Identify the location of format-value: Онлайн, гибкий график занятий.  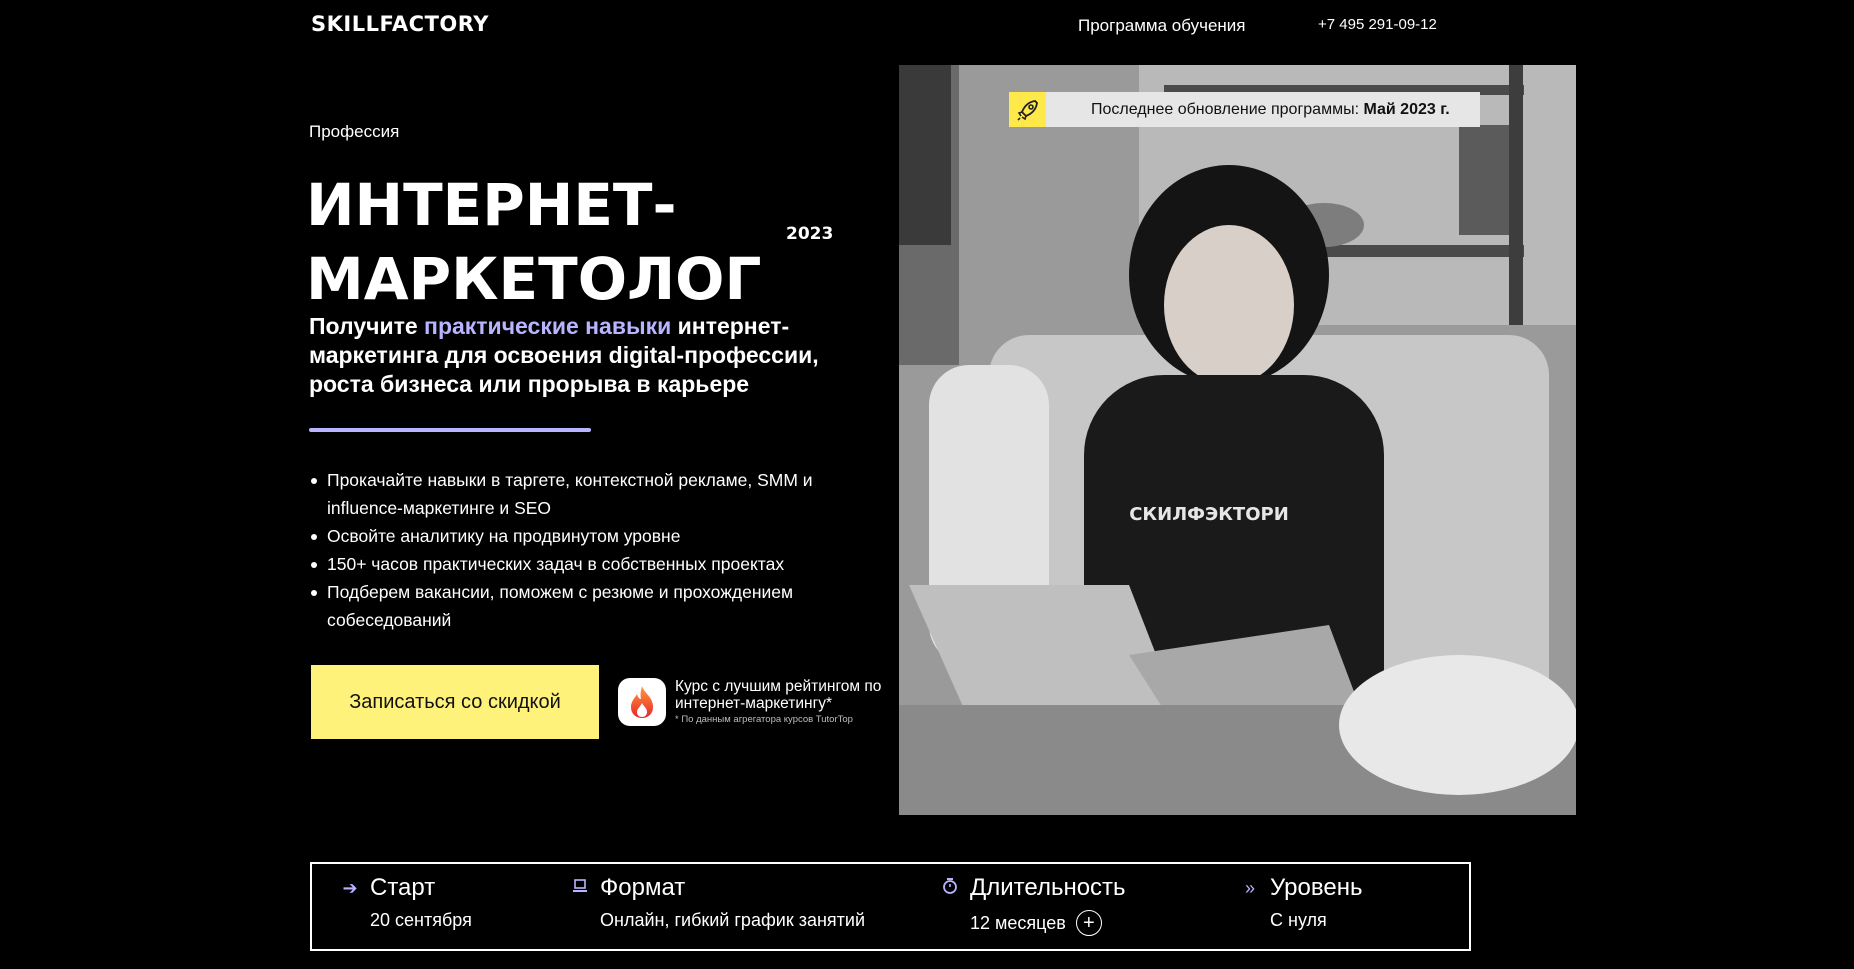
(732, 920).